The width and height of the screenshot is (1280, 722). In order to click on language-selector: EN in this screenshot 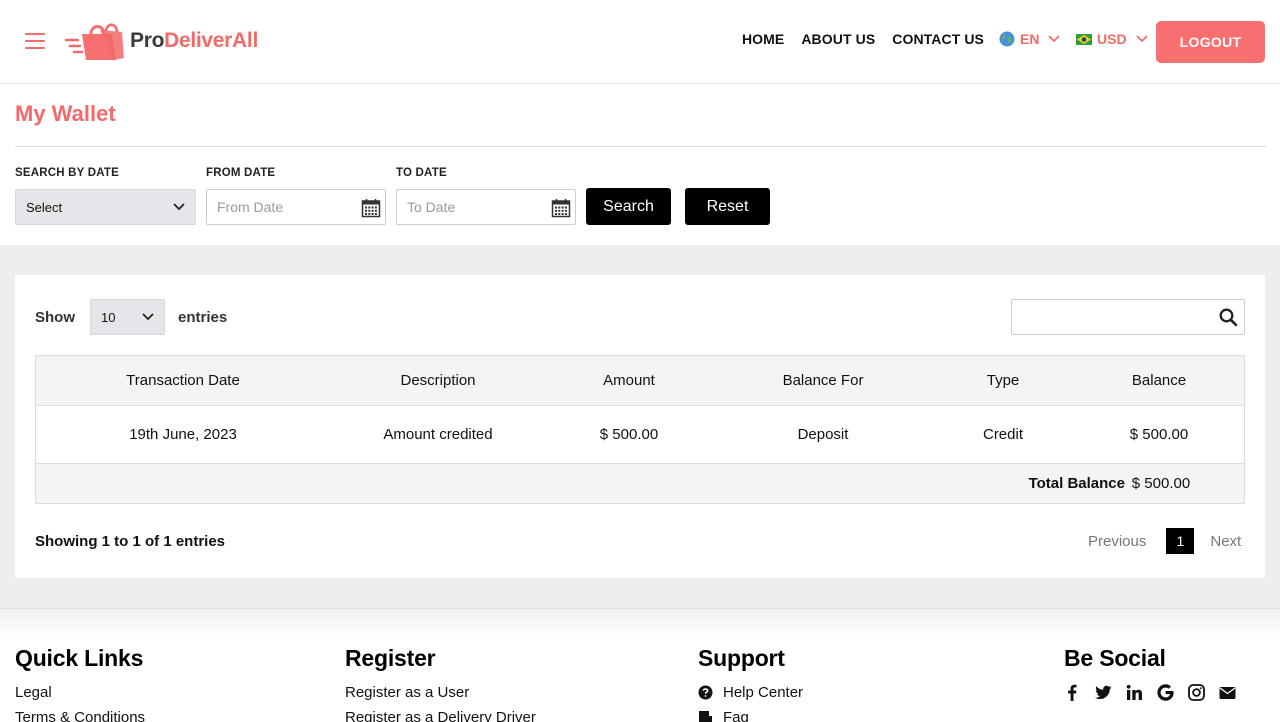, I will do `click(1030, 39)`.